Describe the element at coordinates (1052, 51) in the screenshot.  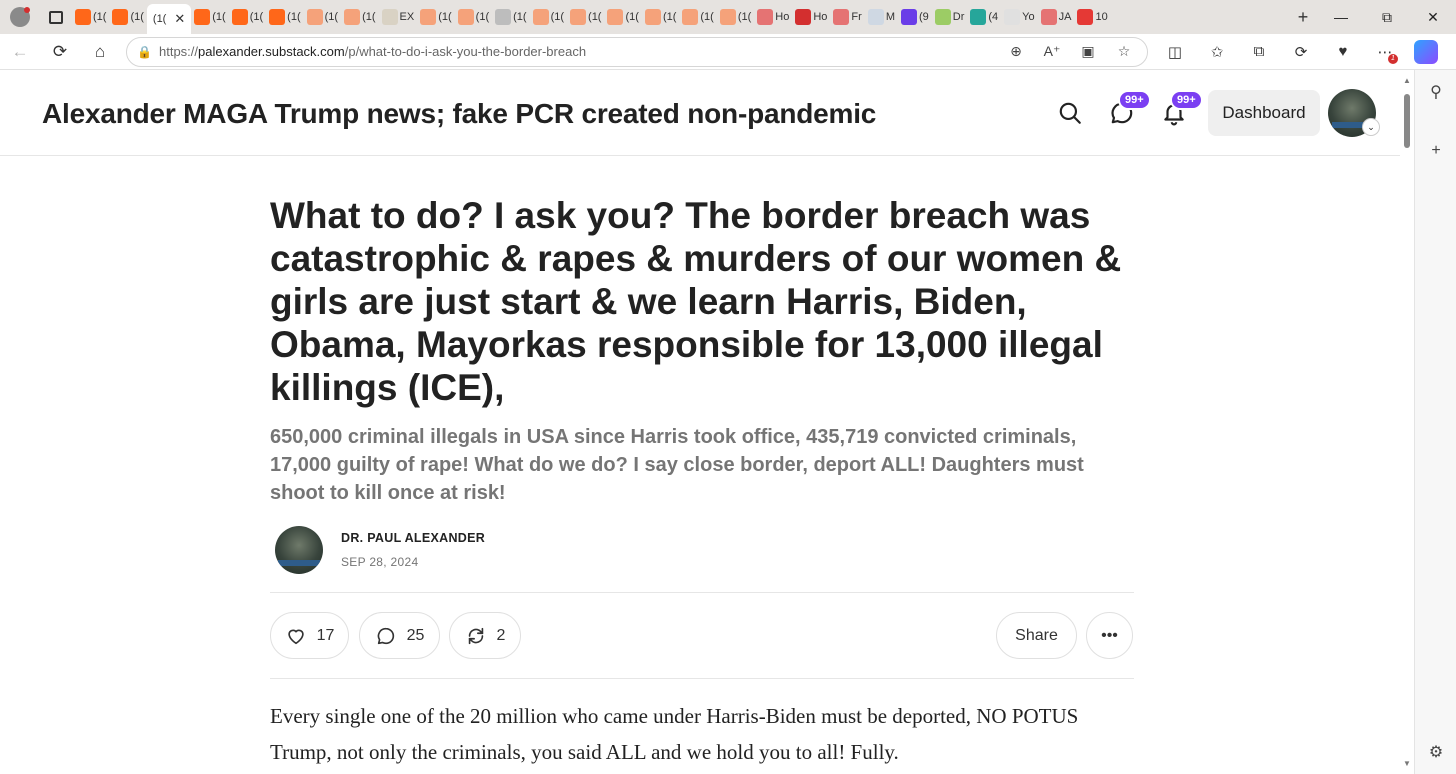
I see `read-aloud-icon: A⁺` at that location.